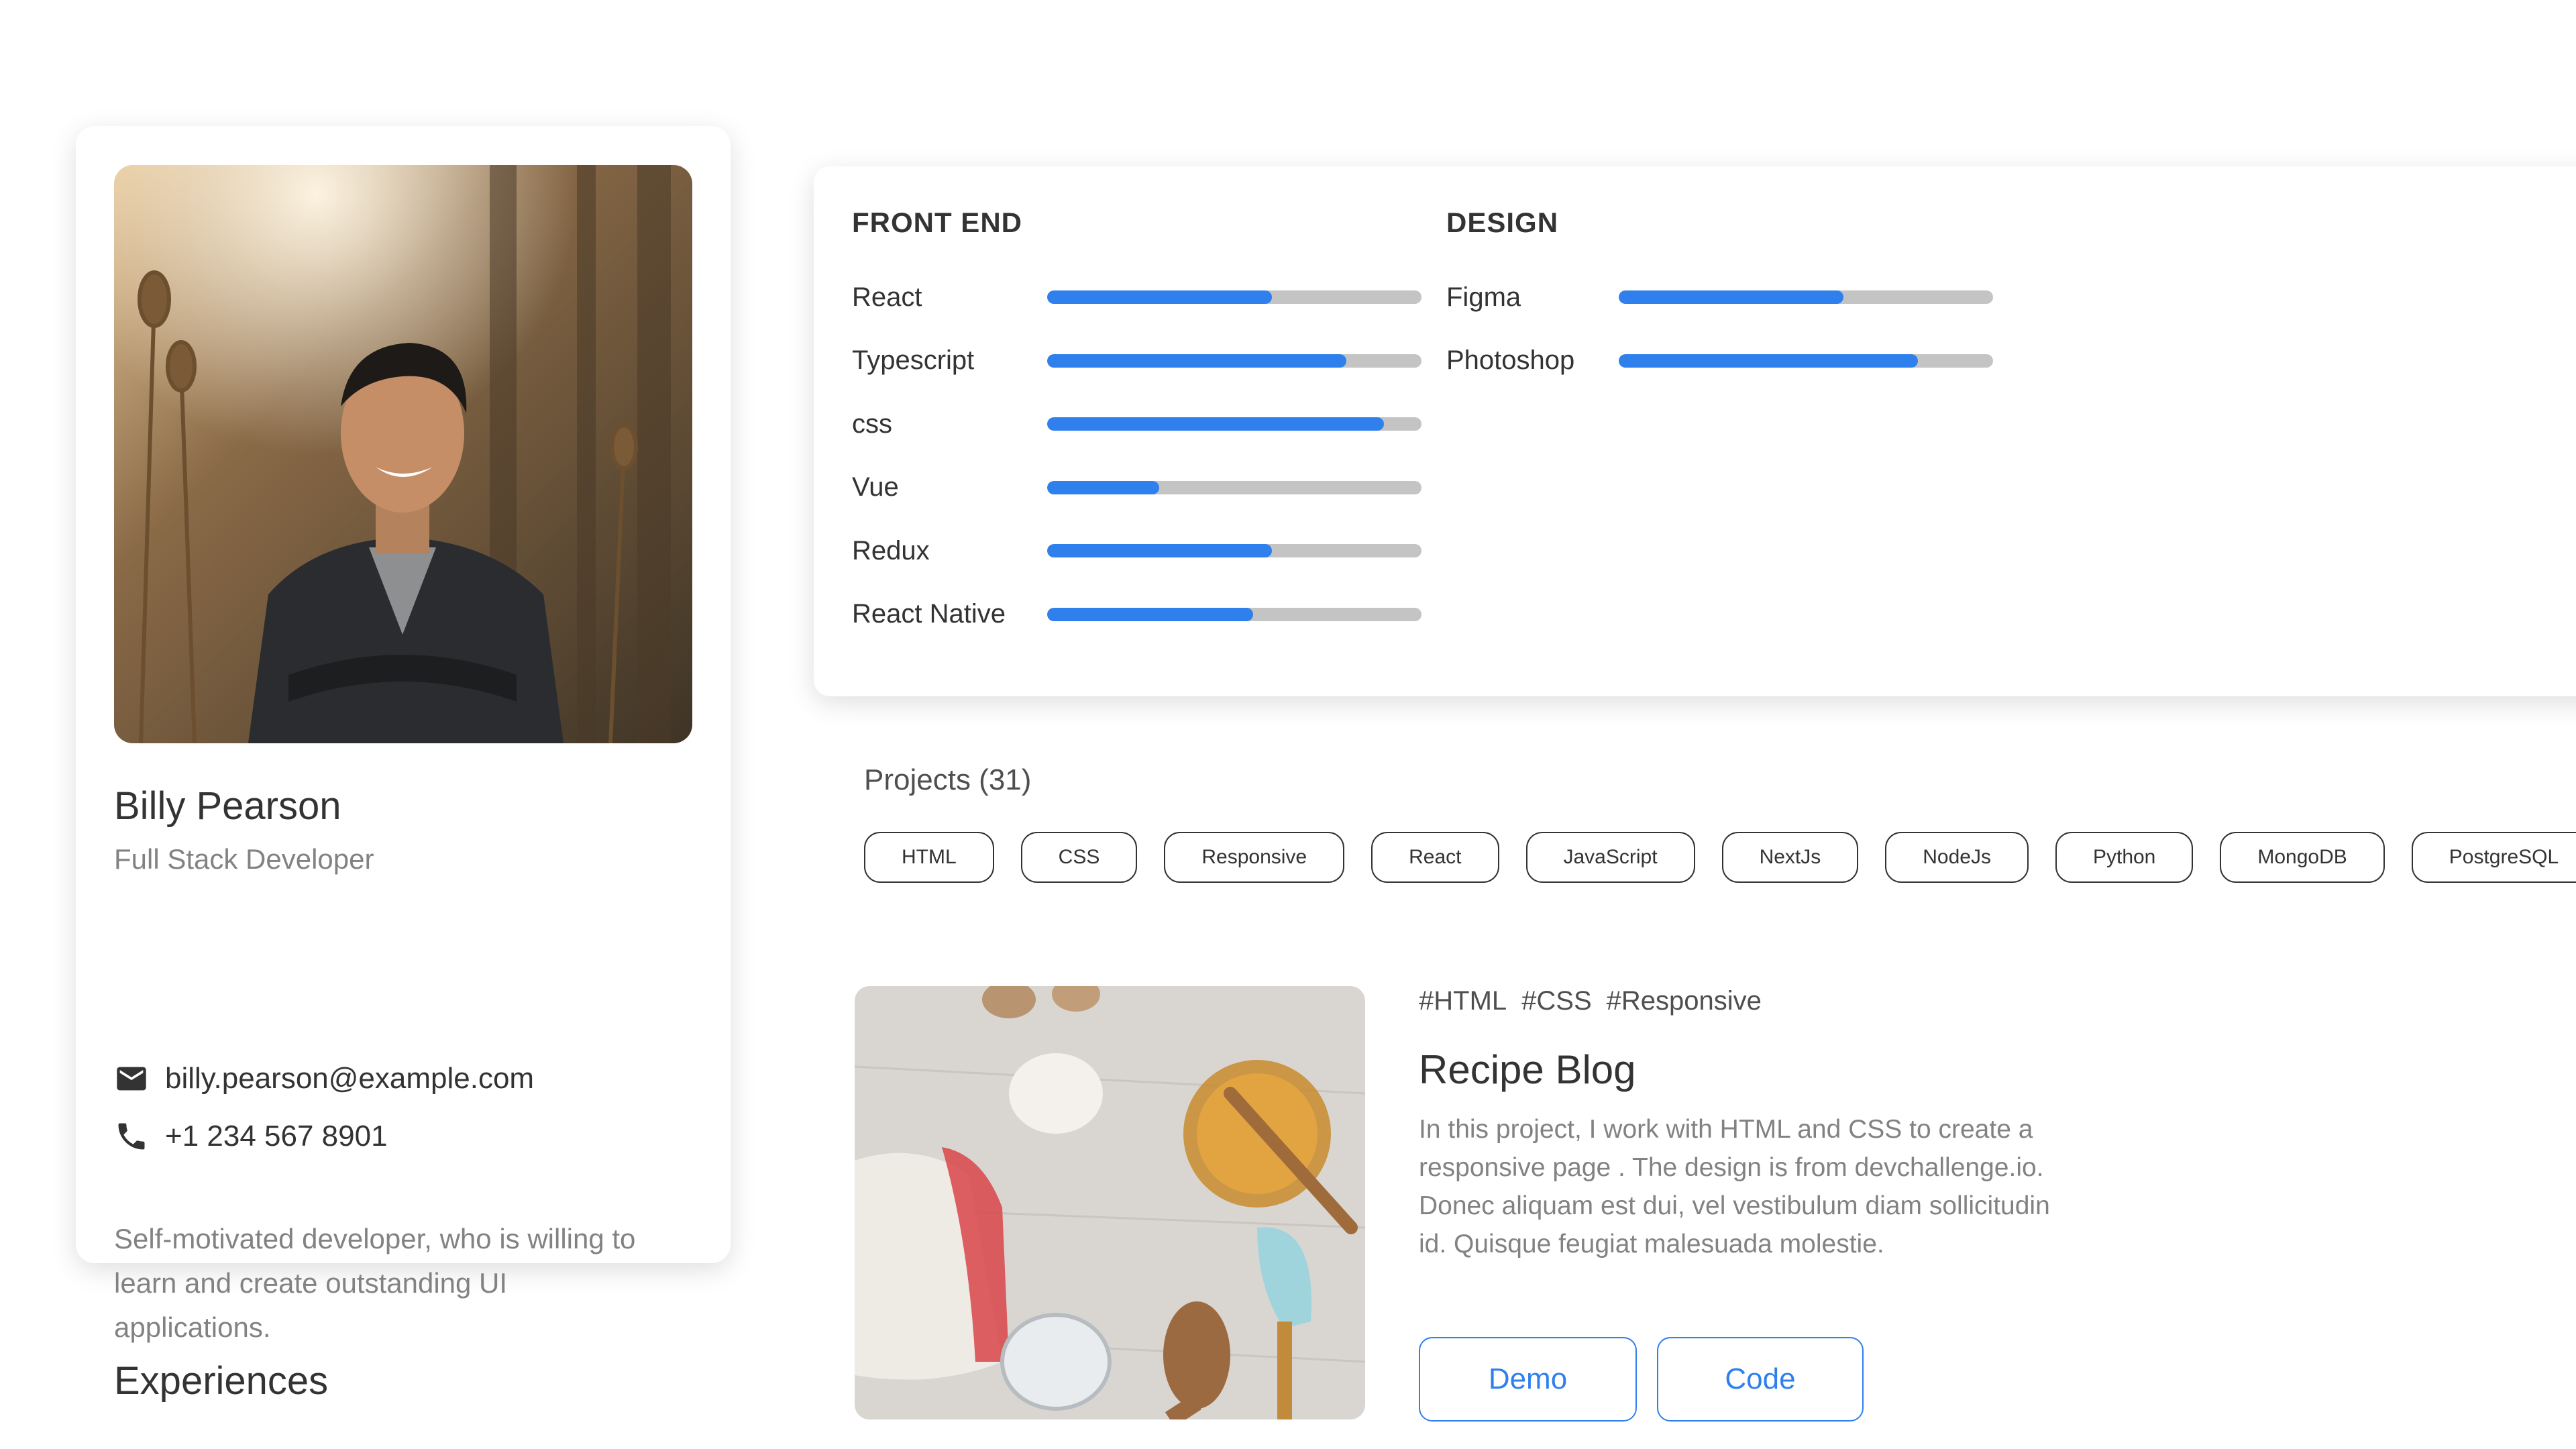  I want to click on skill-group-design: DESIGN Figma Photoshop, so click(1719, 299).